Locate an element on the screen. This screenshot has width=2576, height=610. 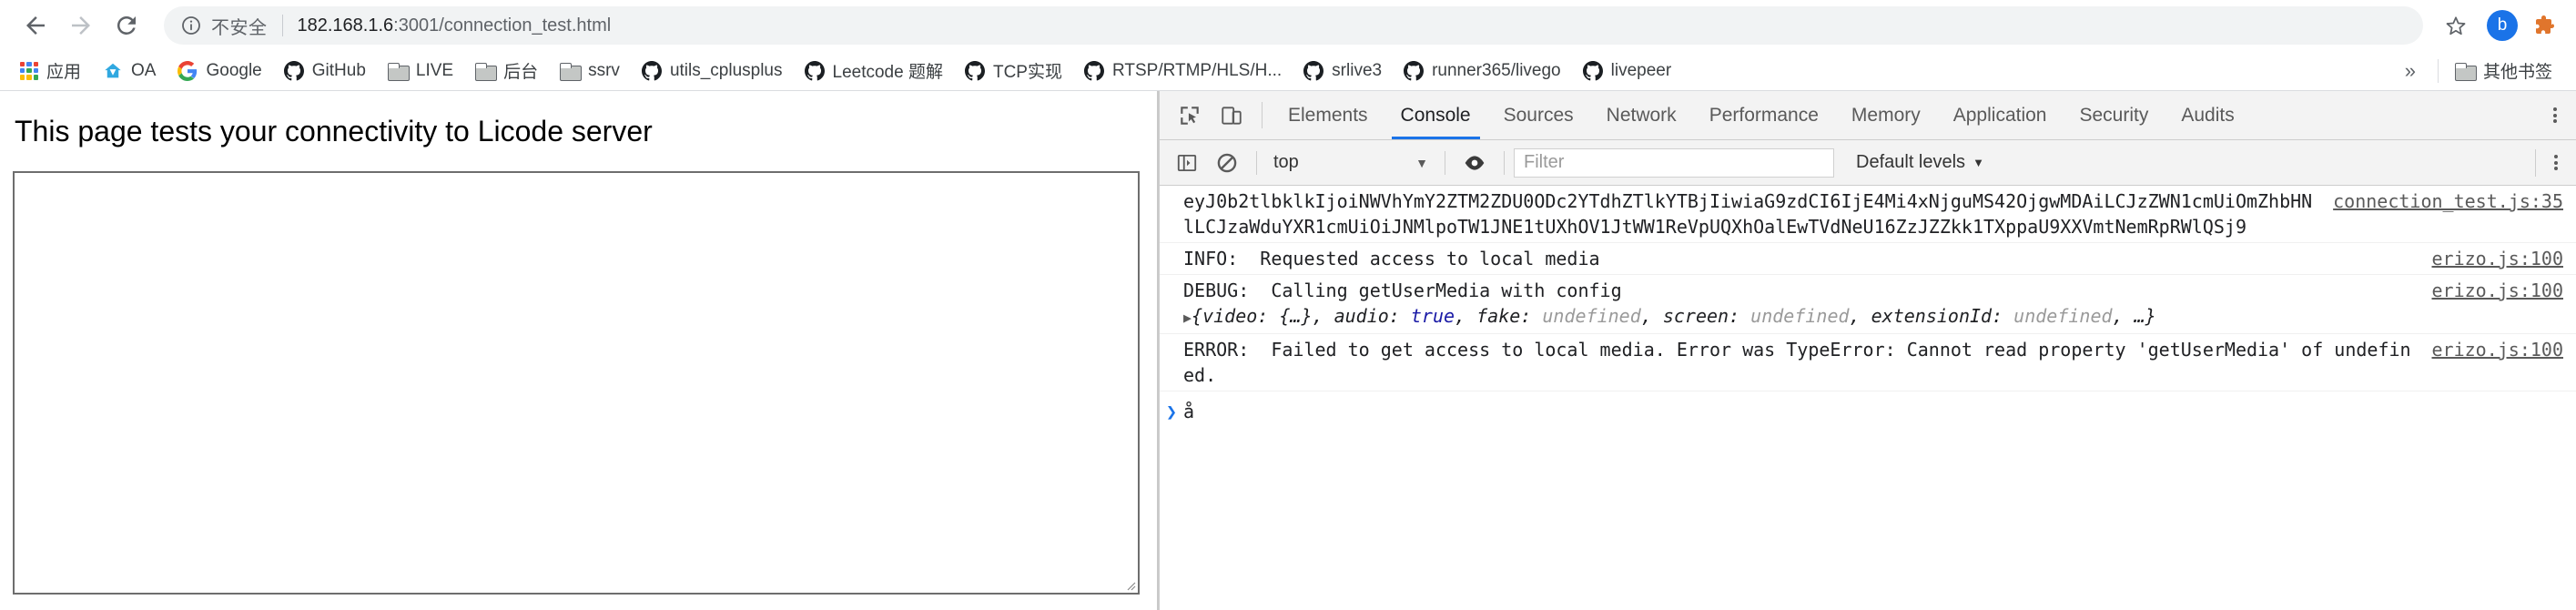
bookmark-item-label: 后台 is located at coordinates (521, 73).